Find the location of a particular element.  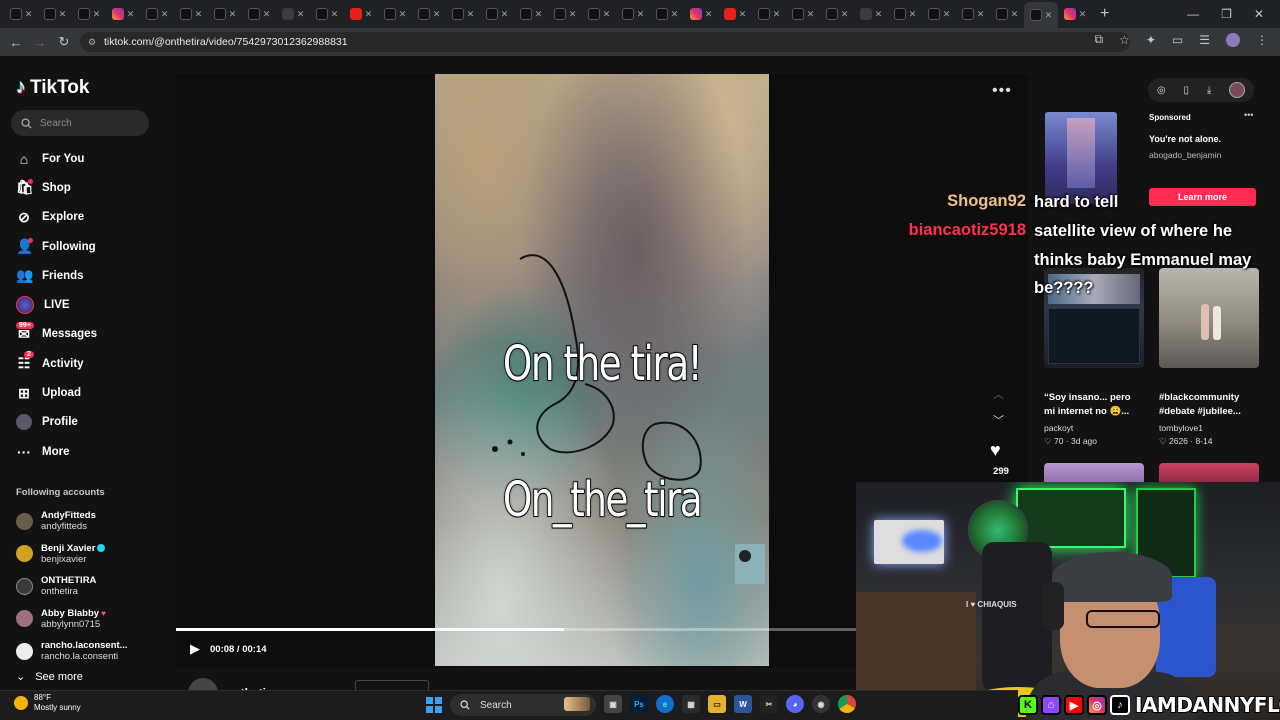

photoshop-icon: Ps is located at coordinates (639, 704).